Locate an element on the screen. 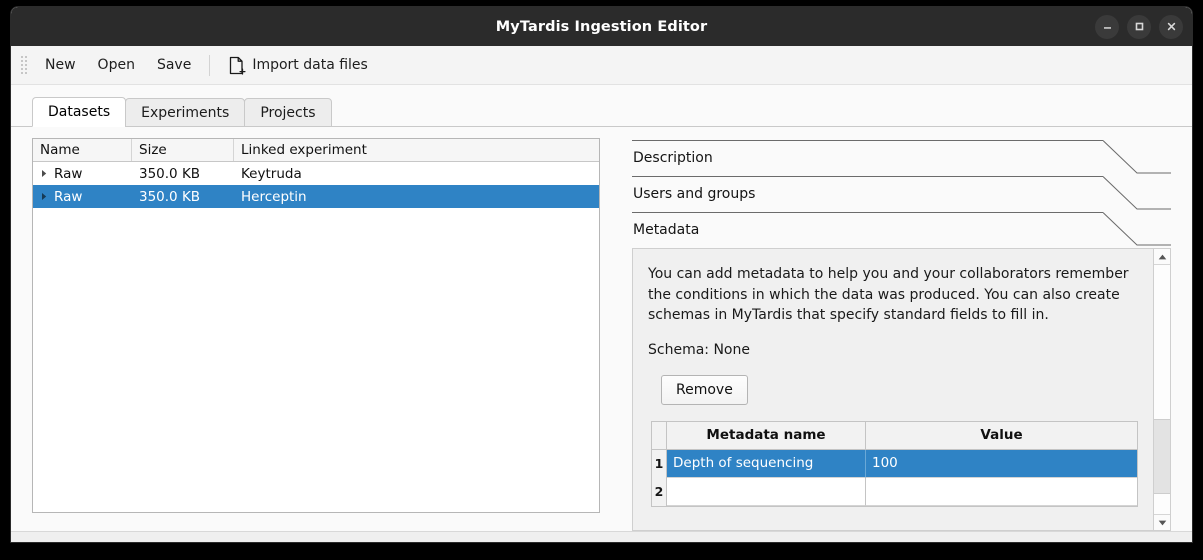  metadata-row-number: 1 is located at coordinates (659, 463).